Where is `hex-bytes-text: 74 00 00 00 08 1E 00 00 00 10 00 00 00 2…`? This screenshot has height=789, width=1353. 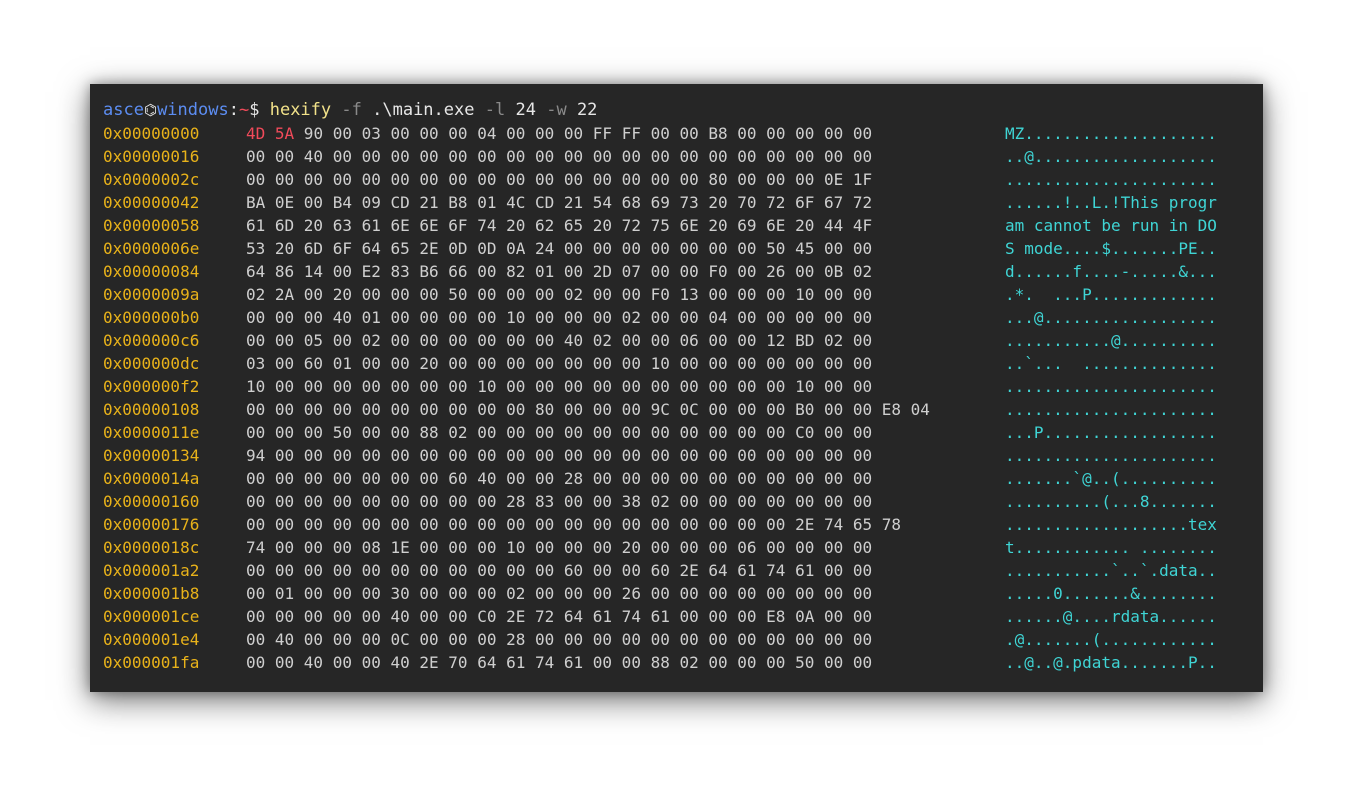
hex-bytes-text: 74 00 00 00 08 1E 00 00 00 10 00 00 00 2… is located at coordinates (559, 547).